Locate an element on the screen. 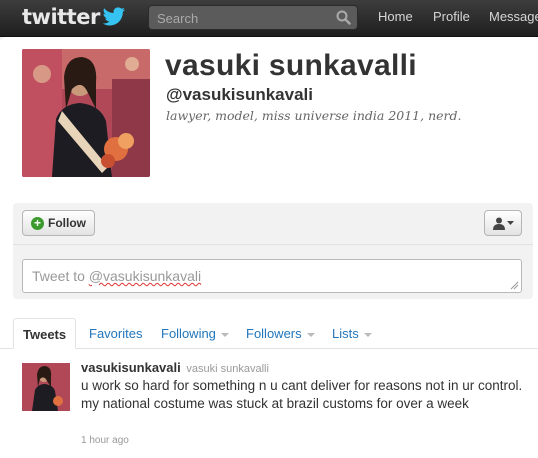 Image resolution: width=538 pixels, height=458 pixels. tweet-to-input: Tweet to @vasukisunkavali is located at coordinates (272, 276).